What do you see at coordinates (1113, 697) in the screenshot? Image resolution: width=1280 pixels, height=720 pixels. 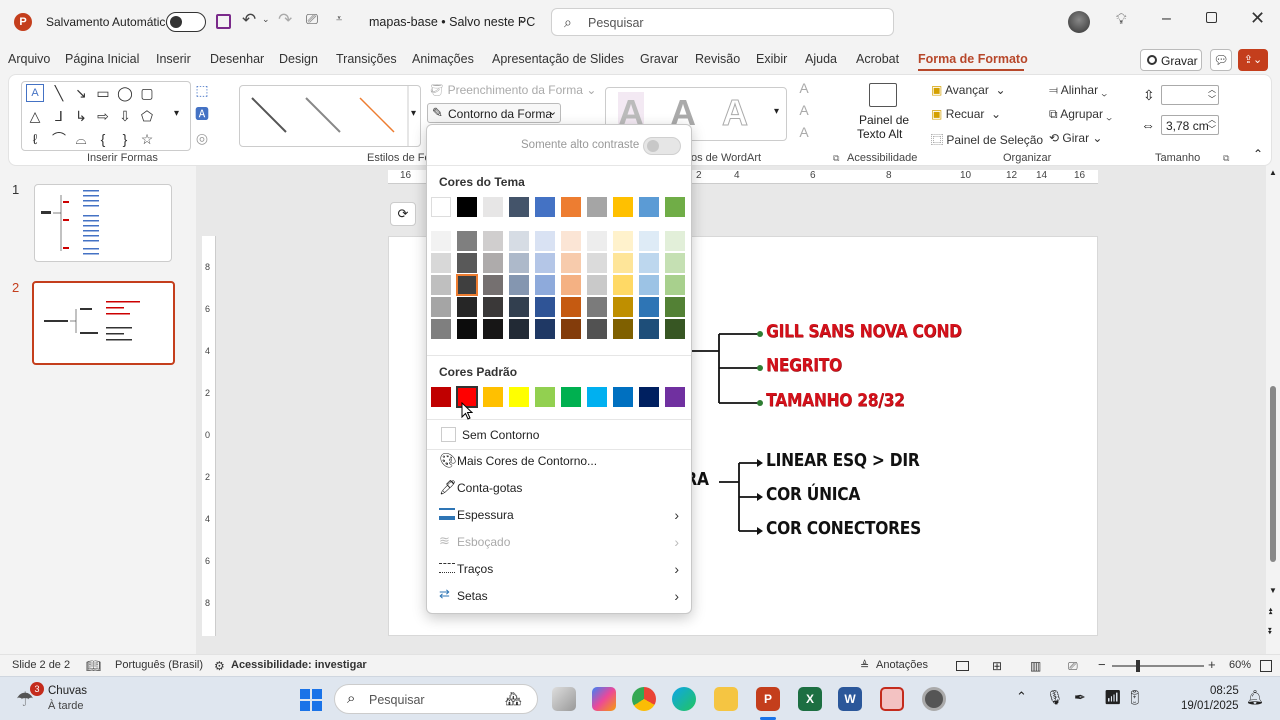 I see `wifi-icon: 📶︎` at bounding box center [1113, 697].